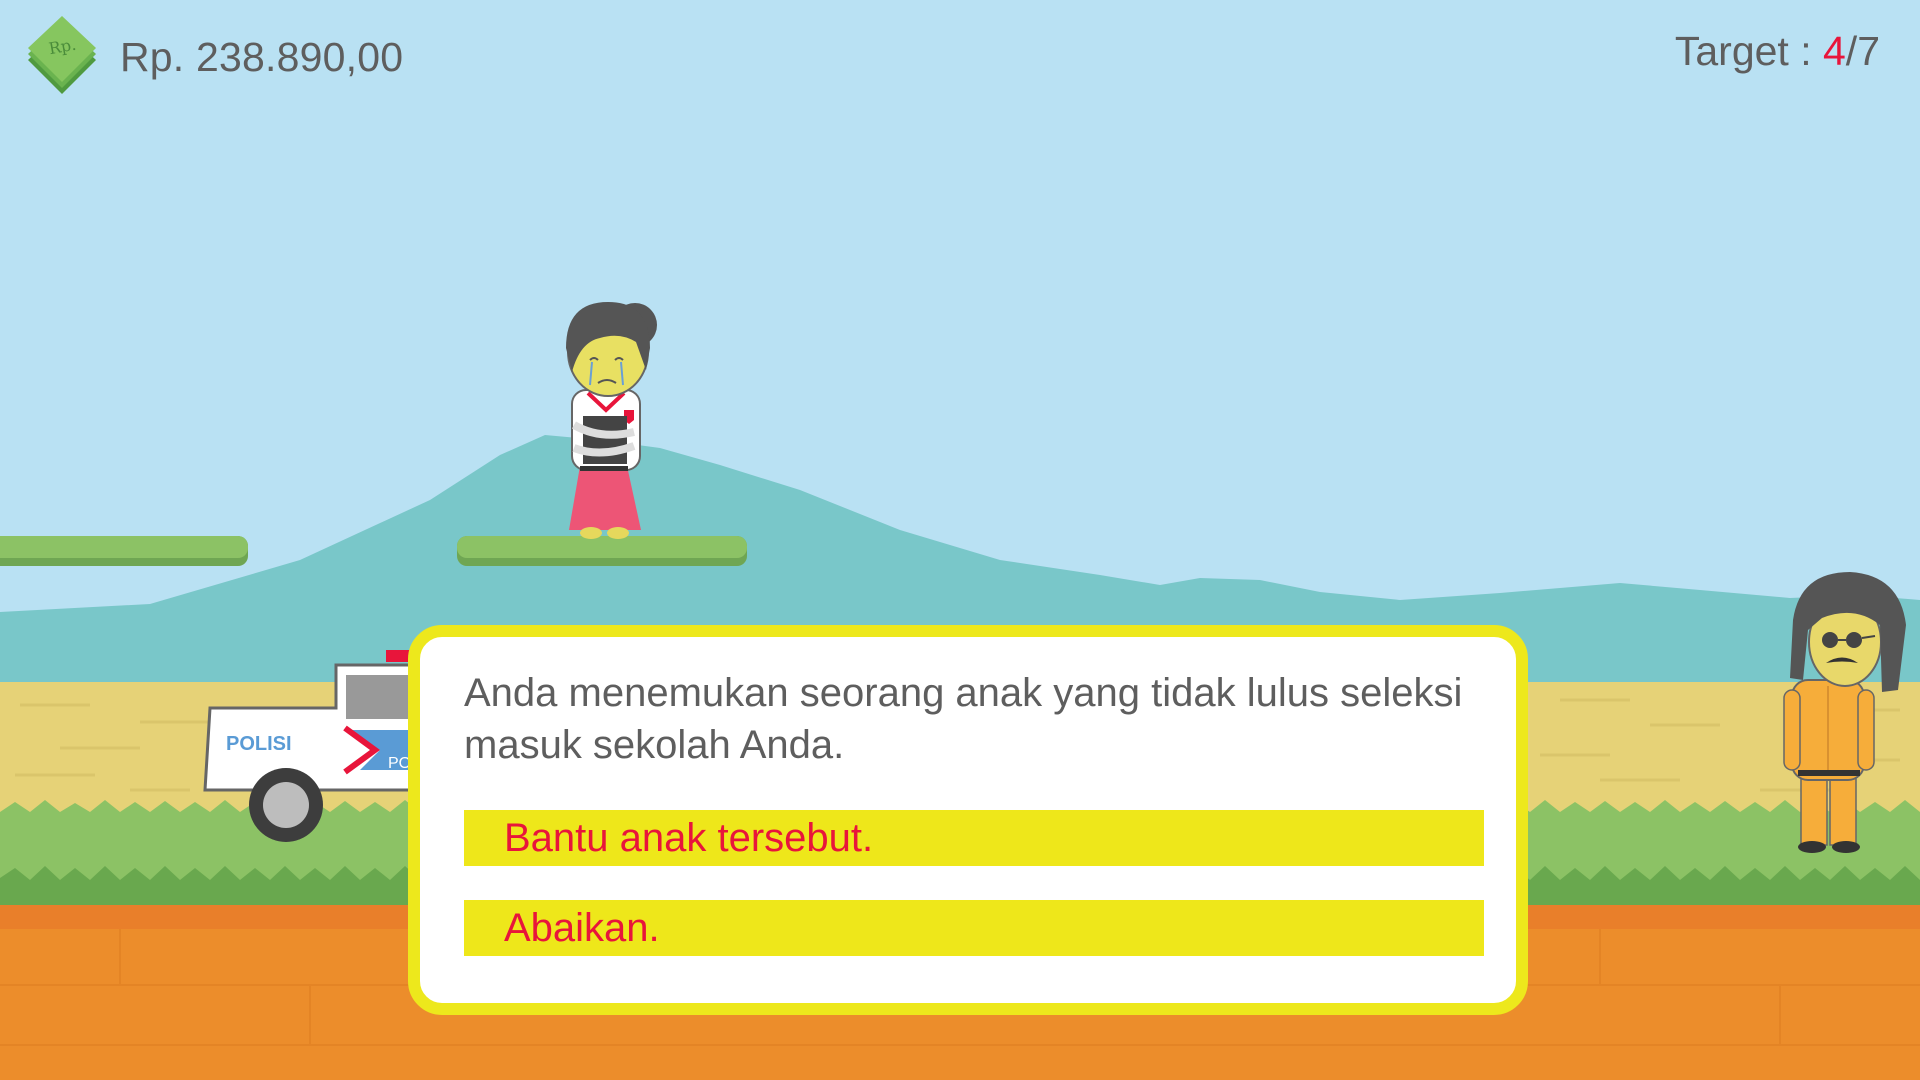 This screenshot has width=1920, height=1080. I want to click on target-total: /7, so click(1862, 51).